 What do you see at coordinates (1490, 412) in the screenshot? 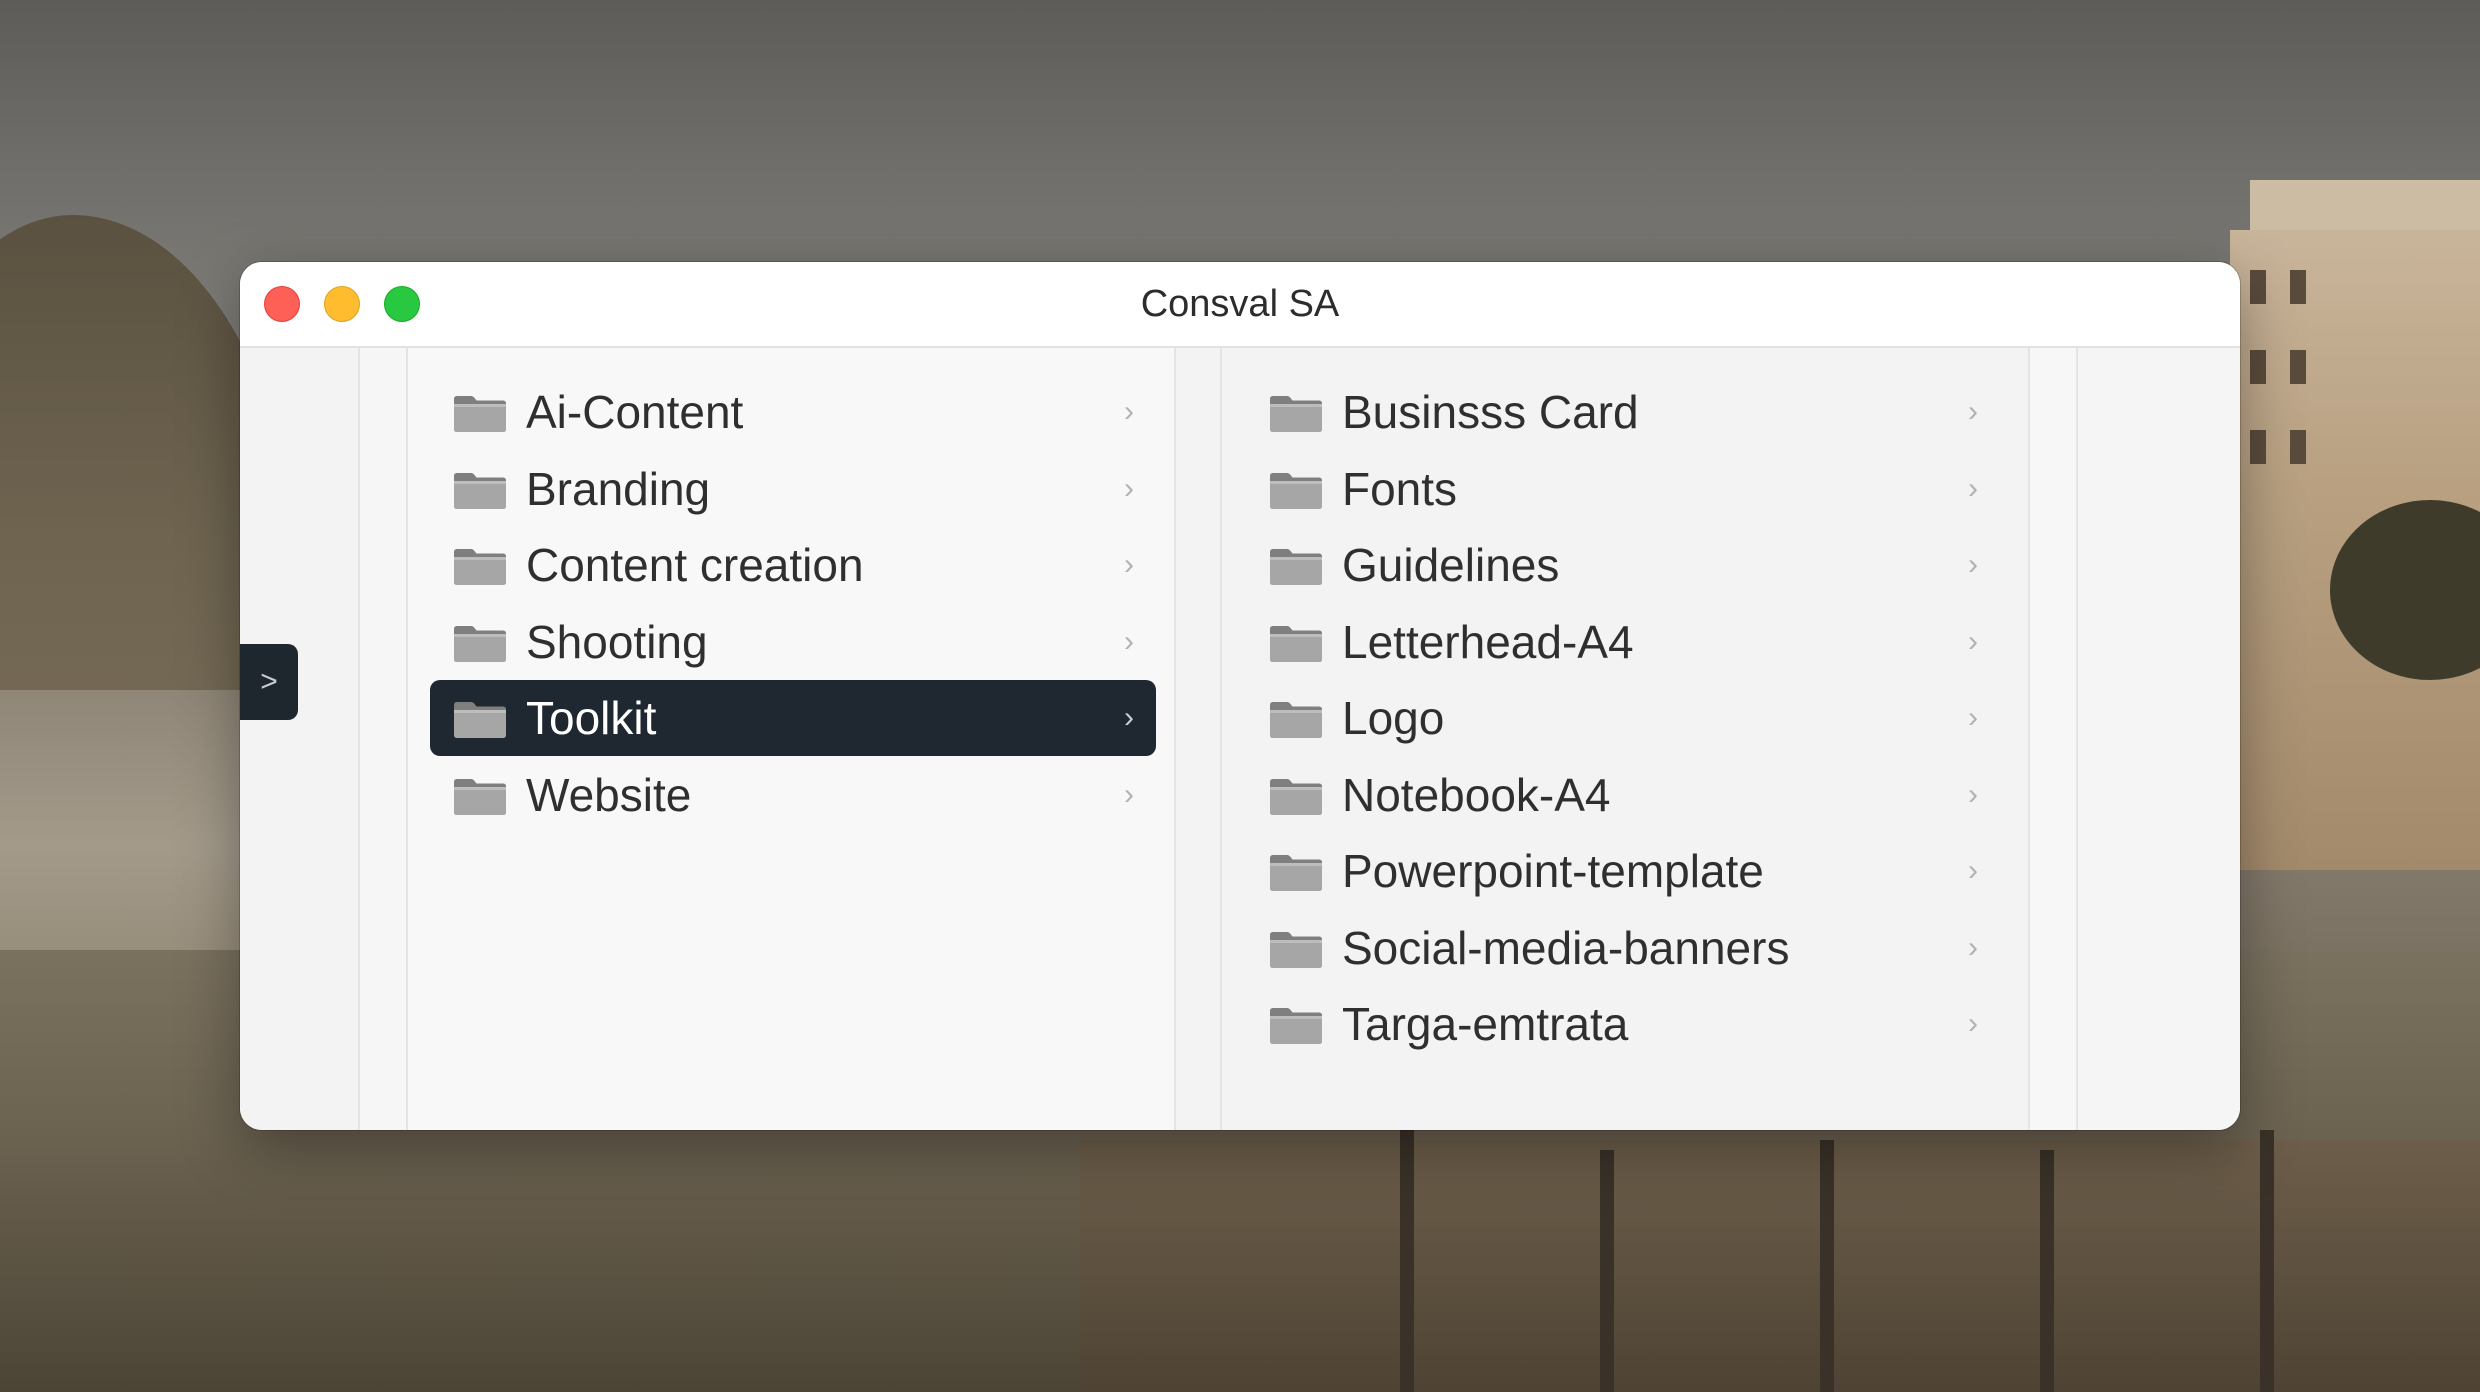
I see `folder-name: Businsss Card` at bounding box center [1490, 412].